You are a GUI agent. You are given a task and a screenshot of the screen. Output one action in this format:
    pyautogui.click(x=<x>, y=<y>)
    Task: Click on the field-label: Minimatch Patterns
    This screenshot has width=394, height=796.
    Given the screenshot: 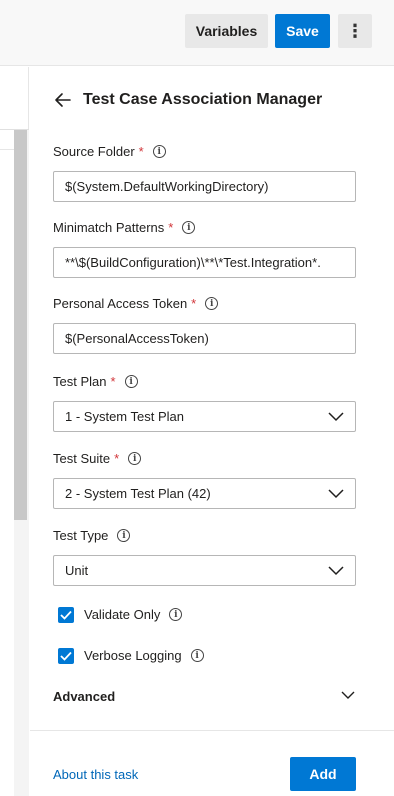 What is the action you would take?
    pyautogui.click(x=109, y=227)
    